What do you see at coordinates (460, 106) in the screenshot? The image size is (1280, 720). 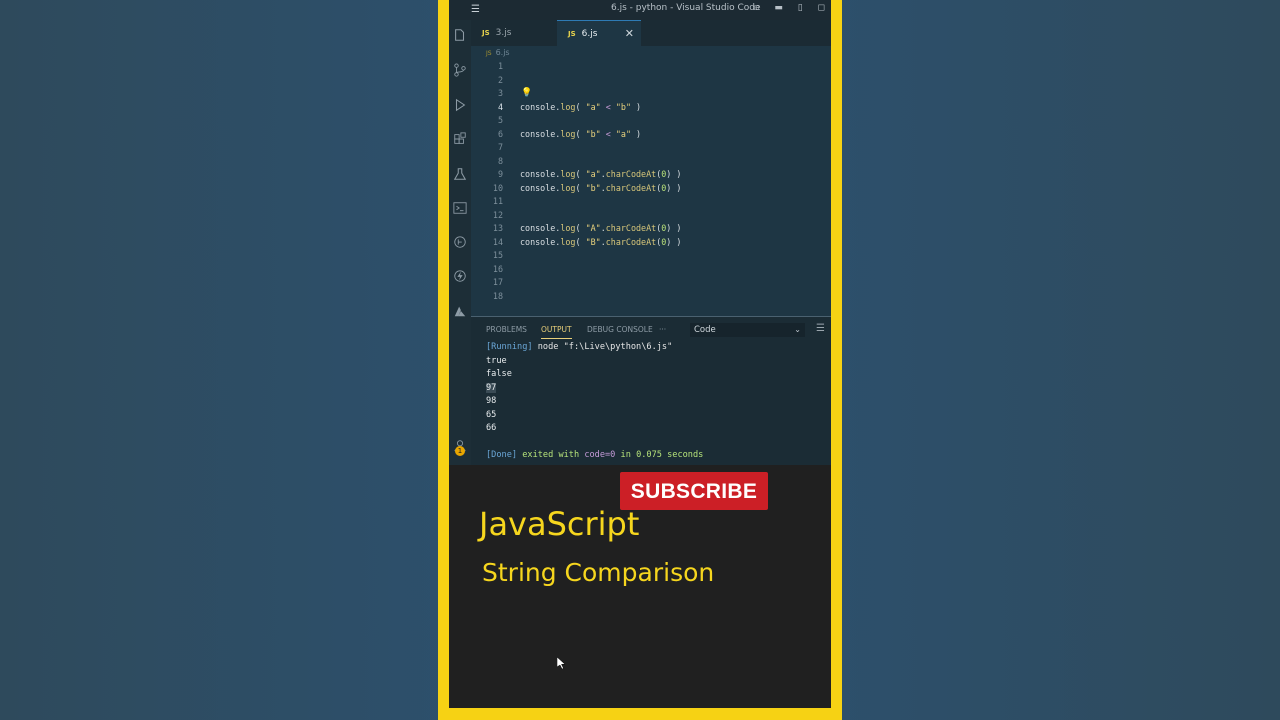 I see `run-debug-icon` at bounding box center [460, 106].